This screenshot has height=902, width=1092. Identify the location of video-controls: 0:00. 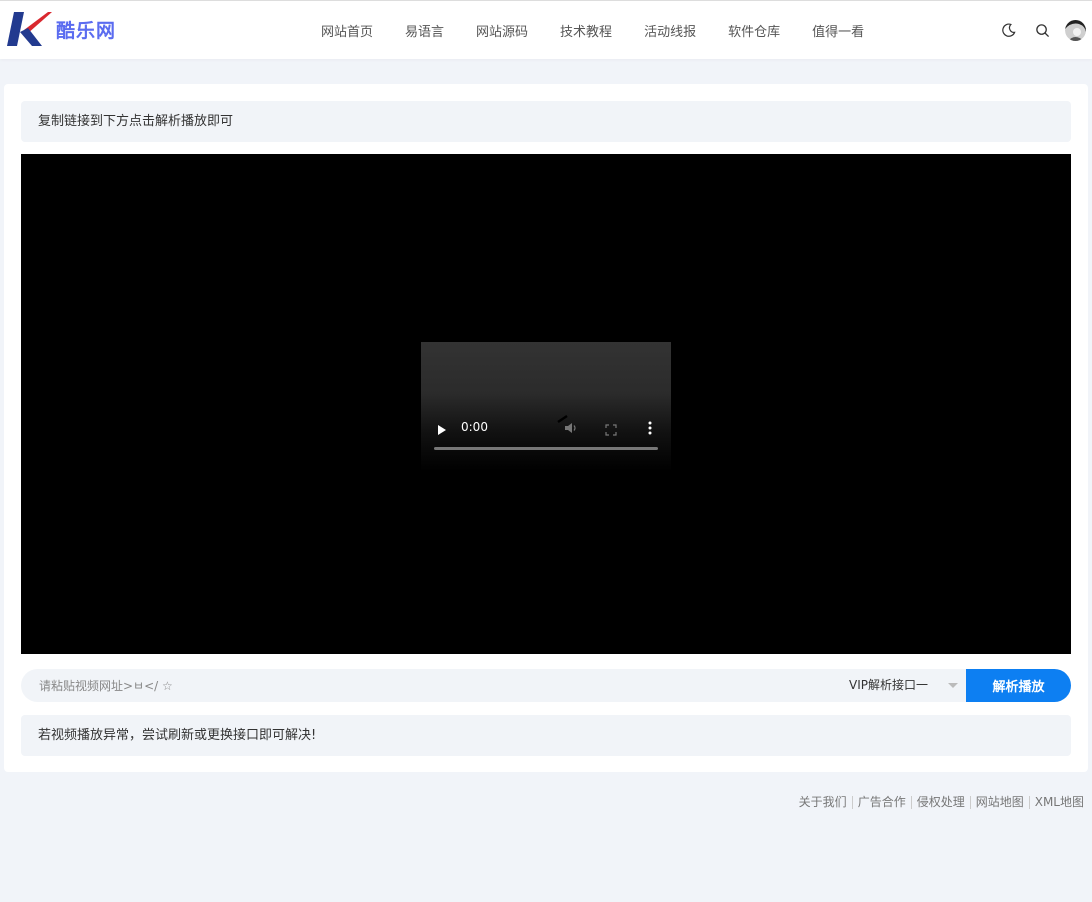
(546, 425).